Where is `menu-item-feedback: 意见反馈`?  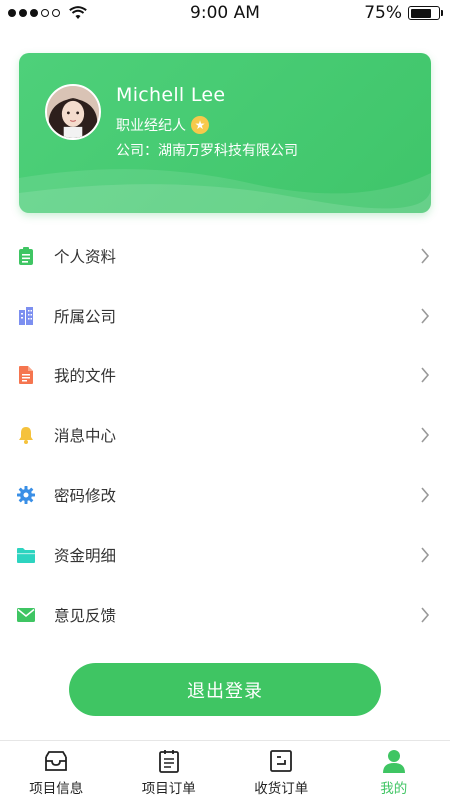 menu-item-feedback: 意见反馈 is located at coordinates (225, 615).